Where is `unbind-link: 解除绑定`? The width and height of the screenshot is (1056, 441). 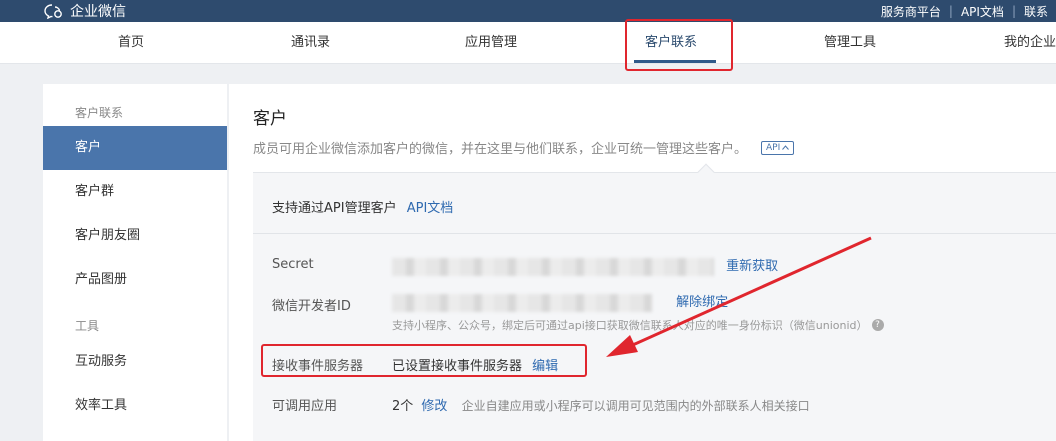 unbind-link: 解除绑定 is located at coordinates (702, 302).